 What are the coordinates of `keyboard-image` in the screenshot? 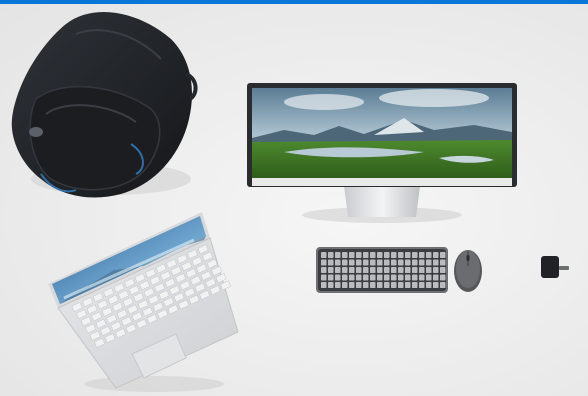 It's located at (382, 270).